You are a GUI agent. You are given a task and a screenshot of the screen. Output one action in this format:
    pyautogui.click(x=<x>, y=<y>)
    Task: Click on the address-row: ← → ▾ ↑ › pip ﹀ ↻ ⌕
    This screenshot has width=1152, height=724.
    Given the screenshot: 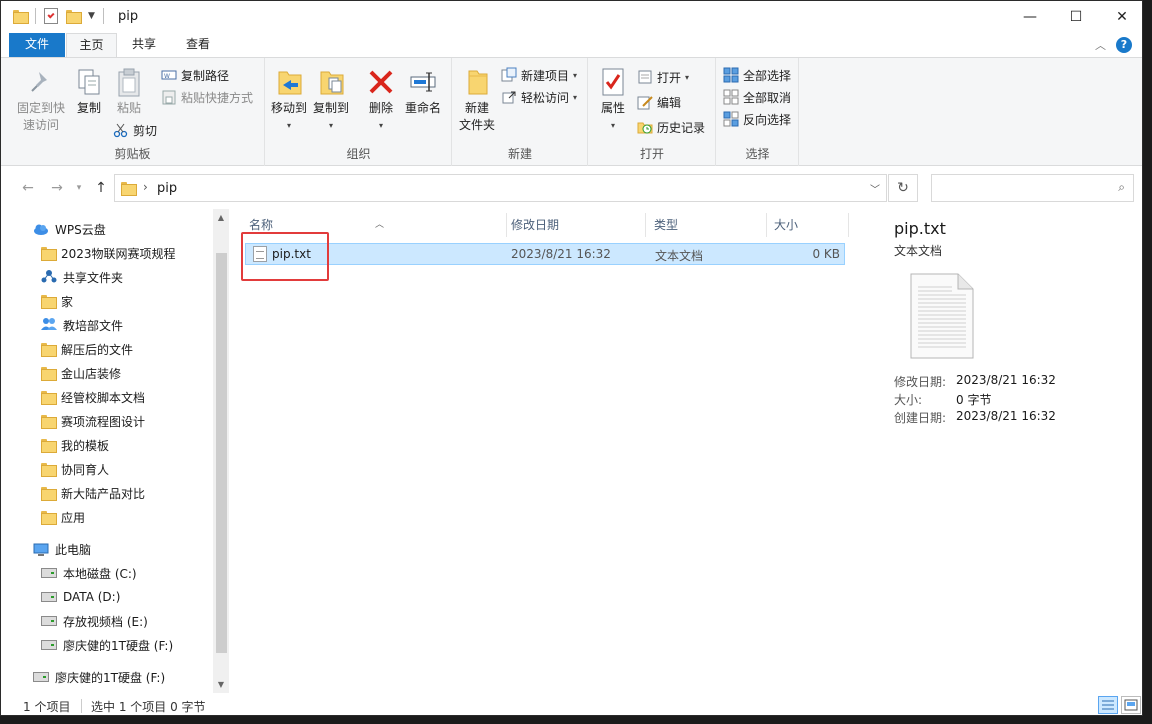 What is the action you would take?
    pyautogui.click(x=571, y=188)
    